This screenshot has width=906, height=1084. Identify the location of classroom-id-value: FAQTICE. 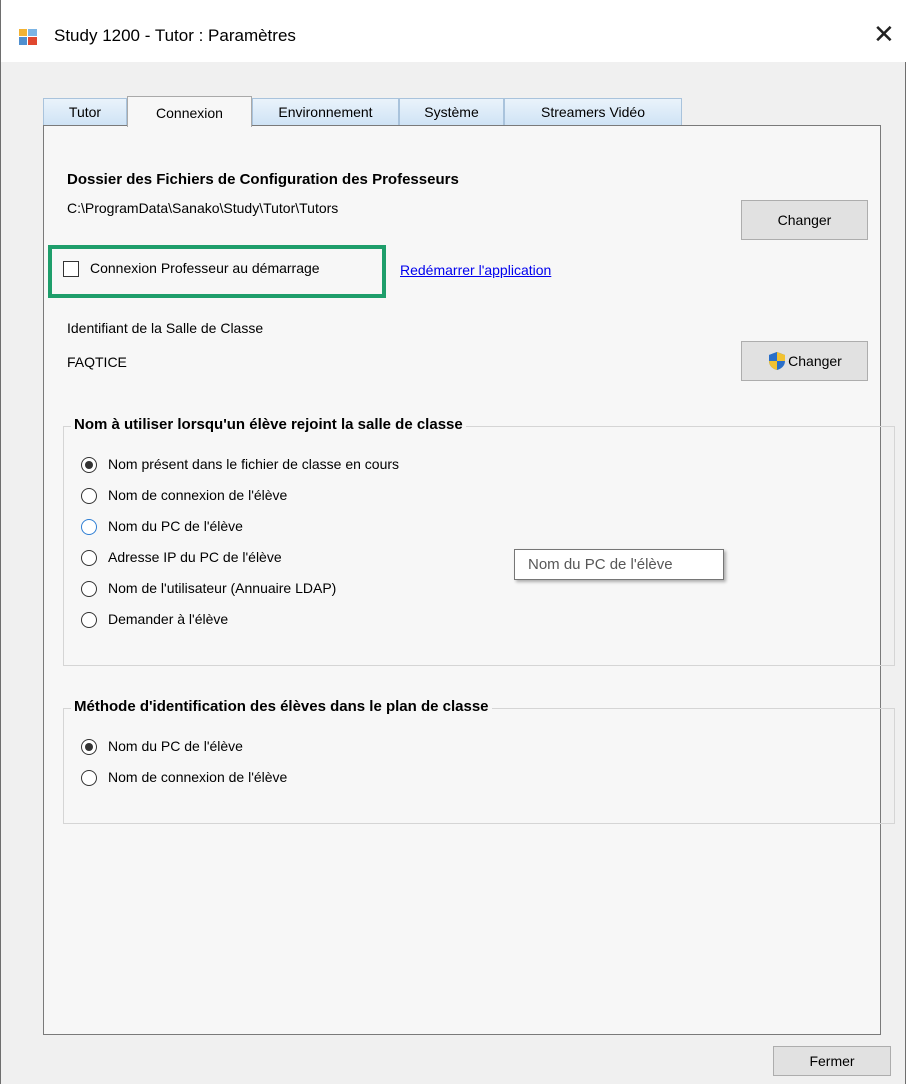
(97, 362).